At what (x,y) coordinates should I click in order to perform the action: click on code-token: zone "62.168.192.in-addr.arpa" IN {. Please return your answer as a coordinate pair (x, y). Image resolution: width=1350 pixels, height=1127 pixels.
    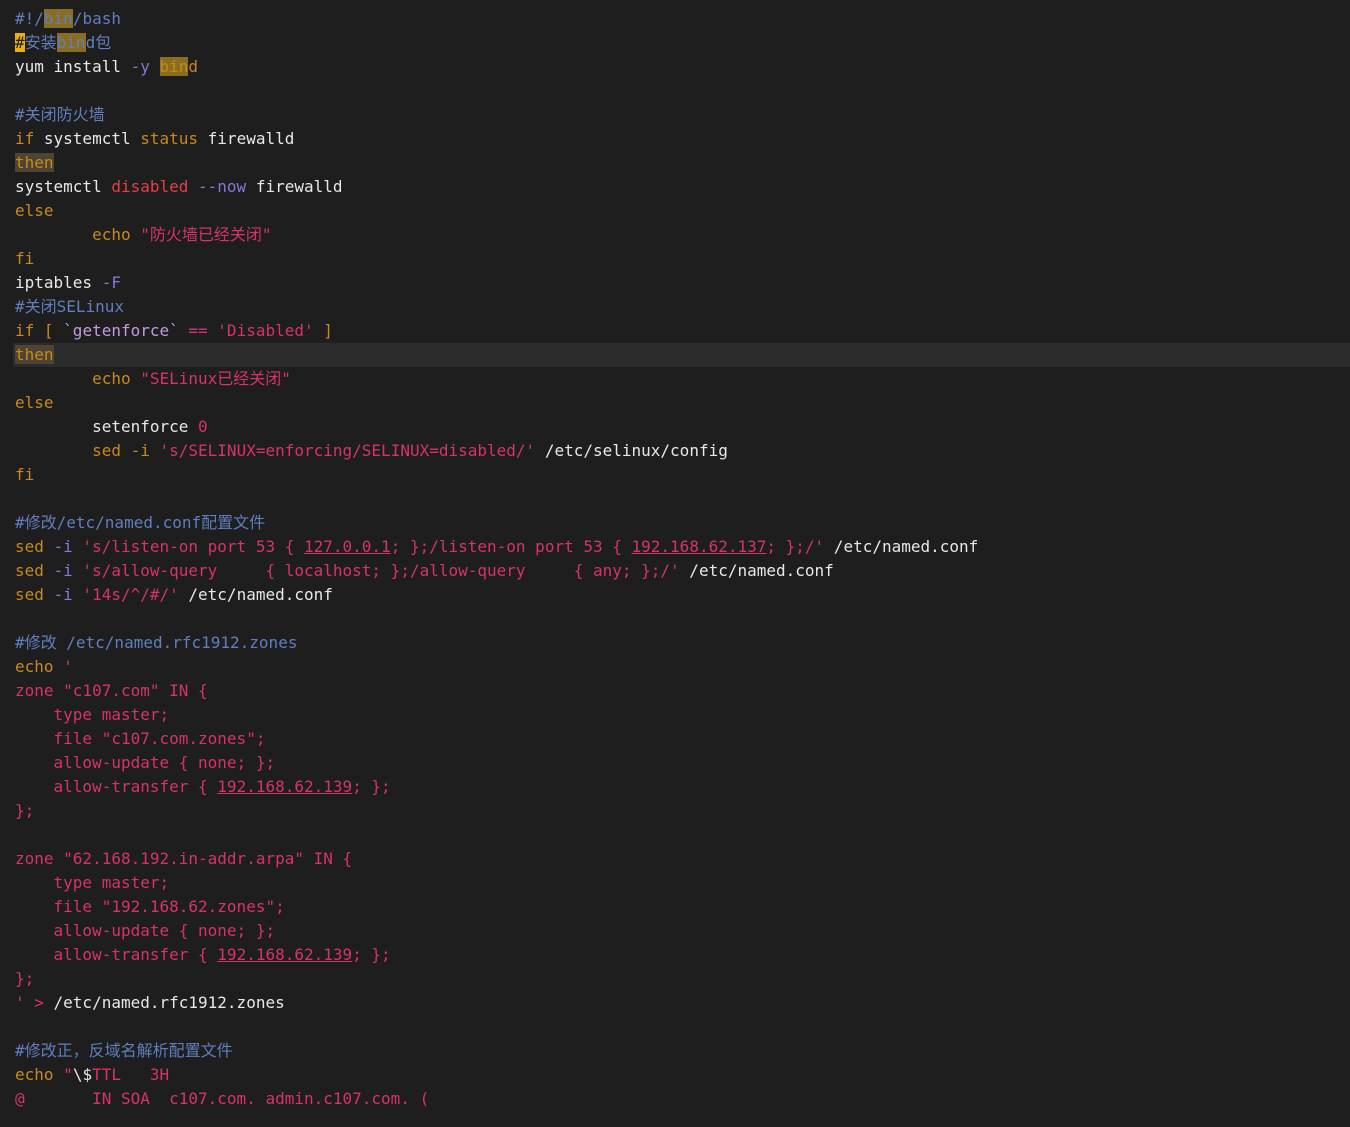
    Looking at the image, I should click on (184, 858).